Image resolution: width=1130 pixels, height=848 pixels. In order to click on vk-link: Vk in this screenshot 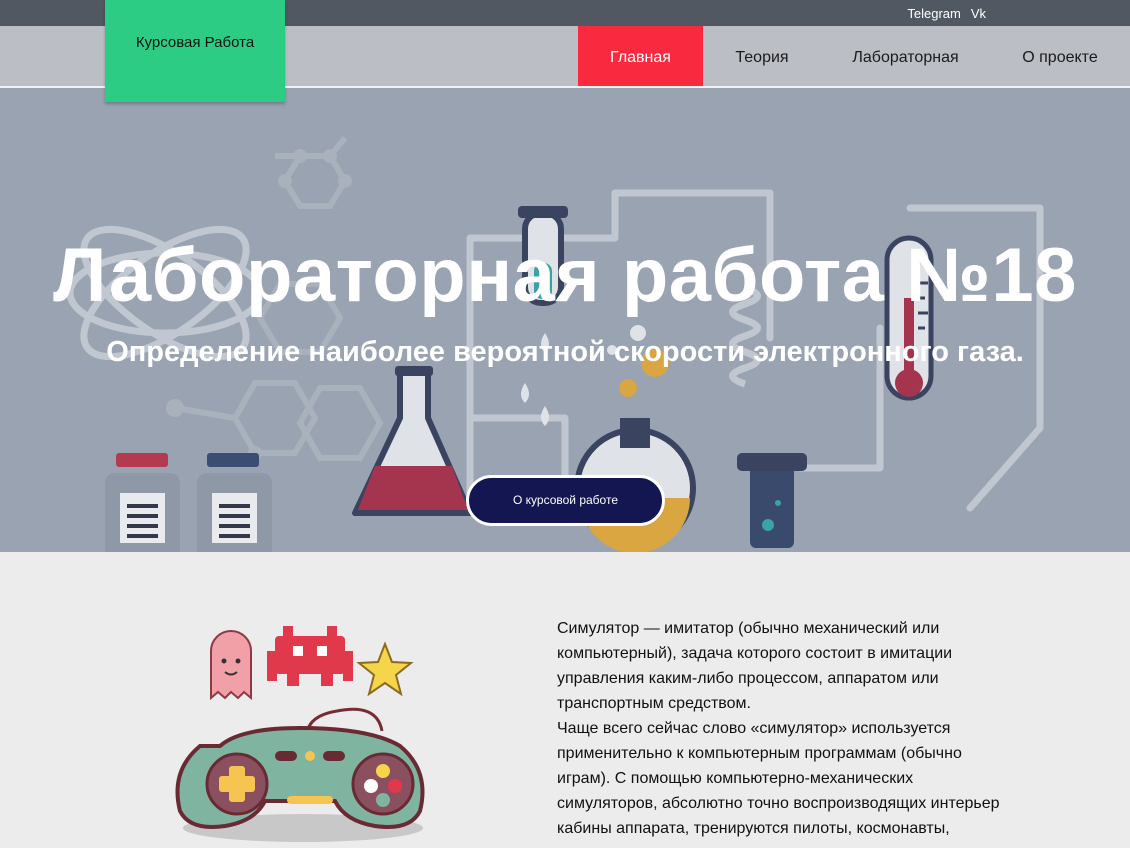, I will do `click(978, 13)`.